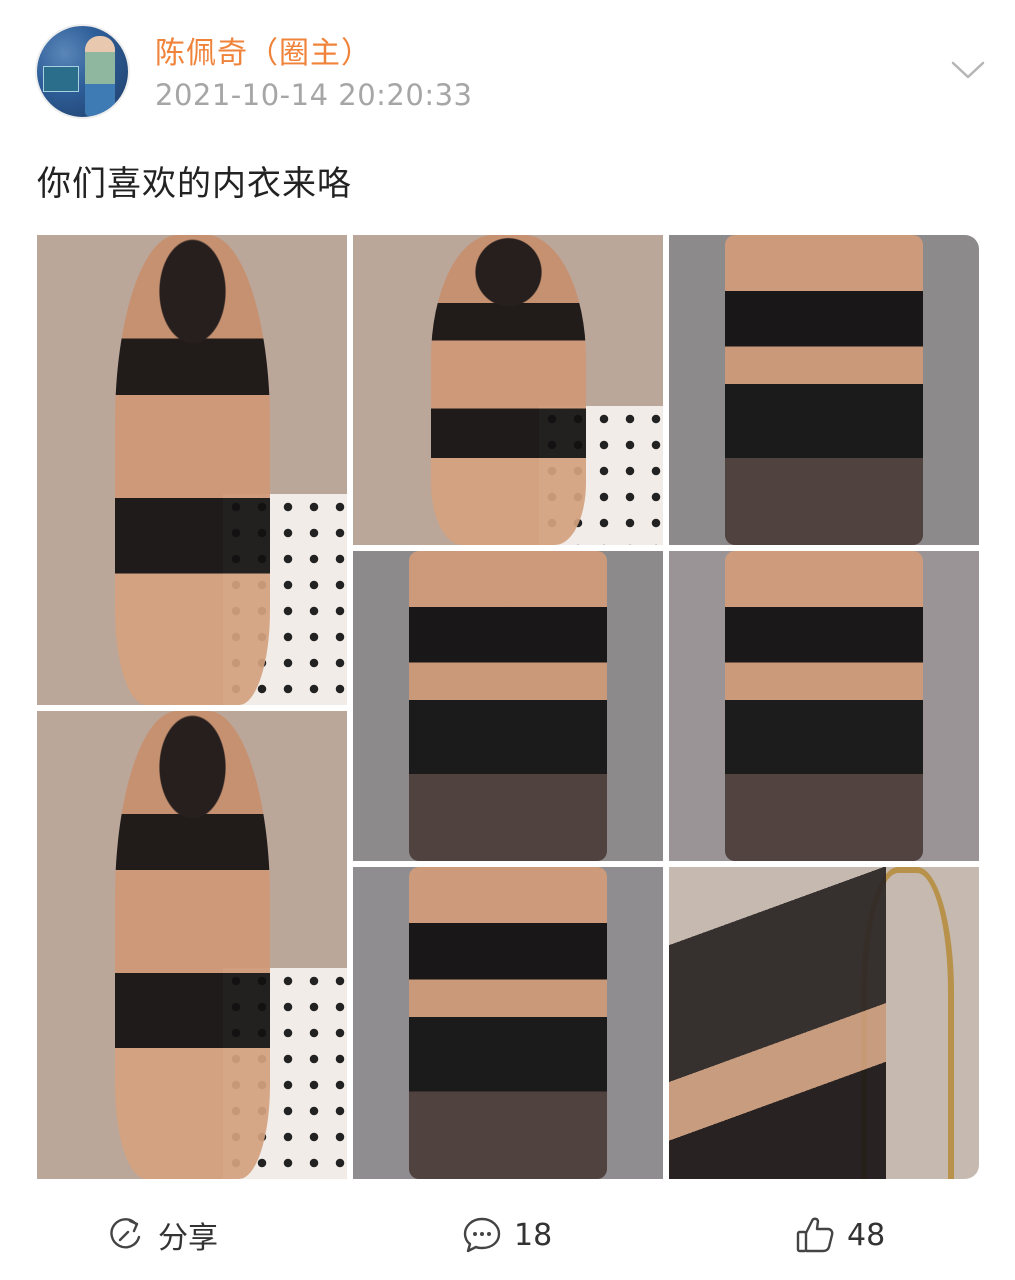  What do you see at coordinates (125, 1233) in the screenshot?
I see `share-icon` at bounding box center [125, 1233].